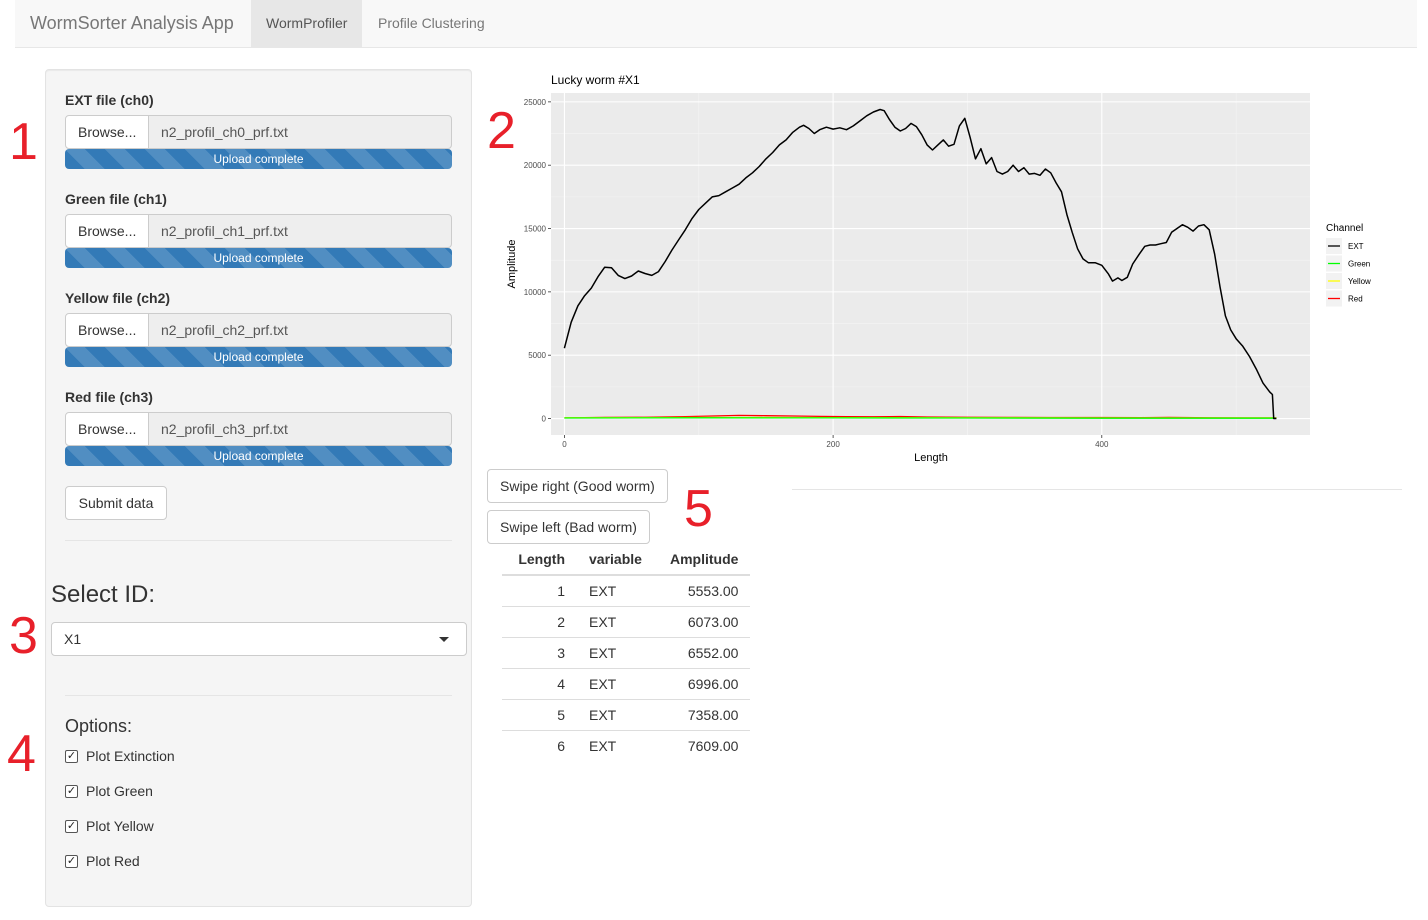 The height and width of the screenshot is (920, 1428). What do you see at coordinates (1102, 444) in the screenshot?
I see `x-tick-label: 400` at bounding box center [1102, 444].